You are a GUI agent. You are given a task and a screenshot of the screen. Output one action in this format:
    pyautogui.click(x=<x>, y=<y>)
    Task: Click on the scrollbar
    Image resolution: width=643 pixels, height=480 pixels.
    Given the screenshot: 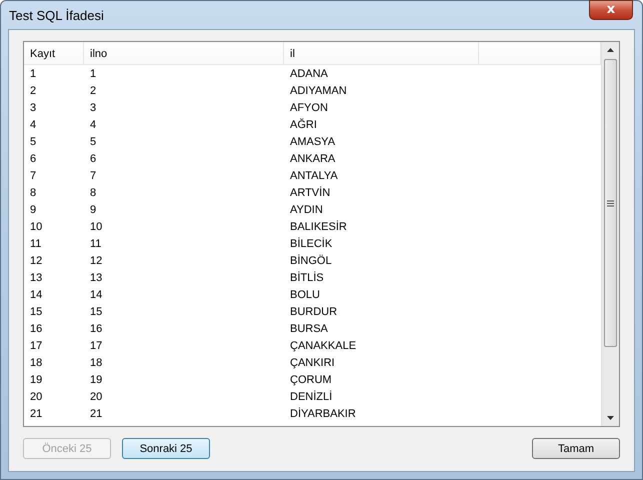 What is the action you would take?
    pyautogui.click(x=610, y=234)
    